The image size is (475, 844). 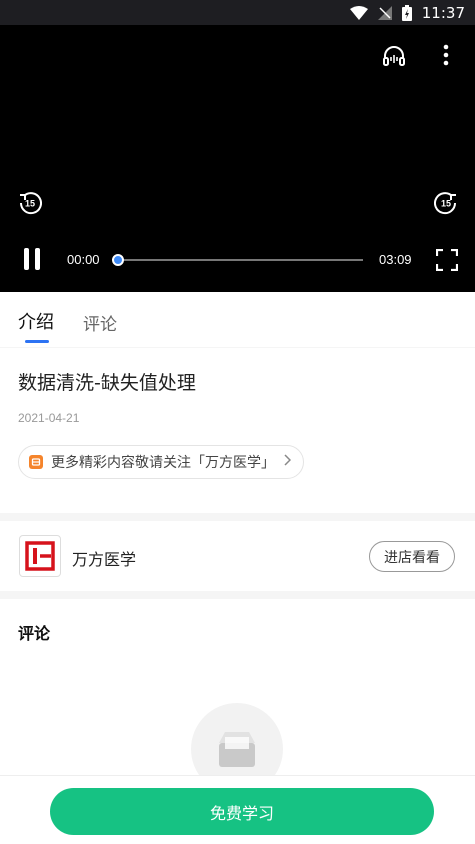 What do you see at coordinates (358, 12) in the screenshot?
I see `wifi-icon` at bounding box center [358, 12].